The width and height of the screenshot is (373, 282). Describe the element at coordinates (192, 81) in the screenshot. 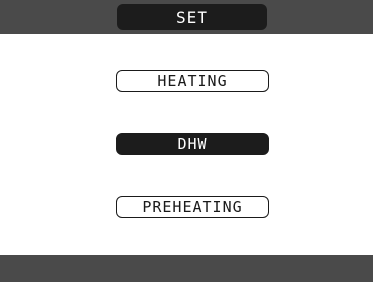

I see `menu-item-heating: HEATING` at that location.